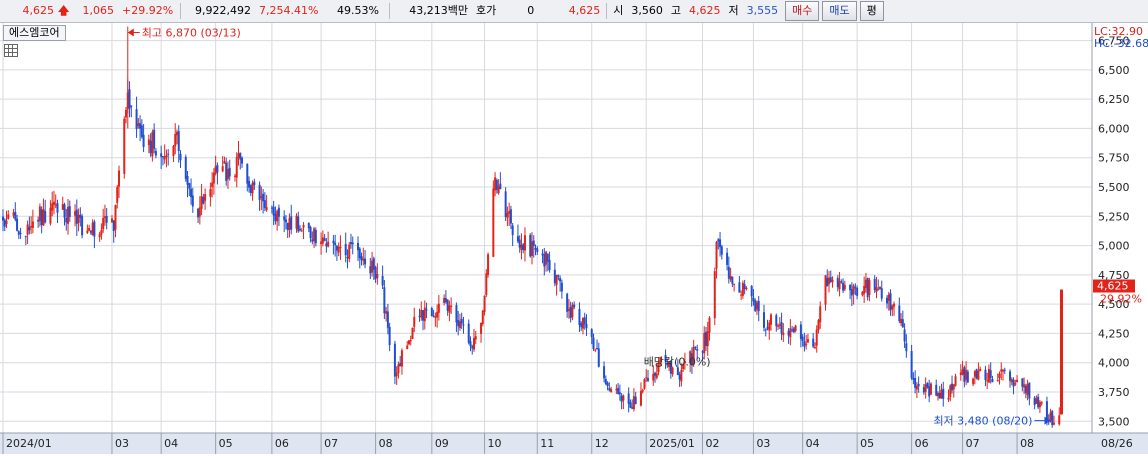  Describe the element at coordinates (64, 10) in the screenshot. I see `up-arrow-icon: 🡅` at that location.